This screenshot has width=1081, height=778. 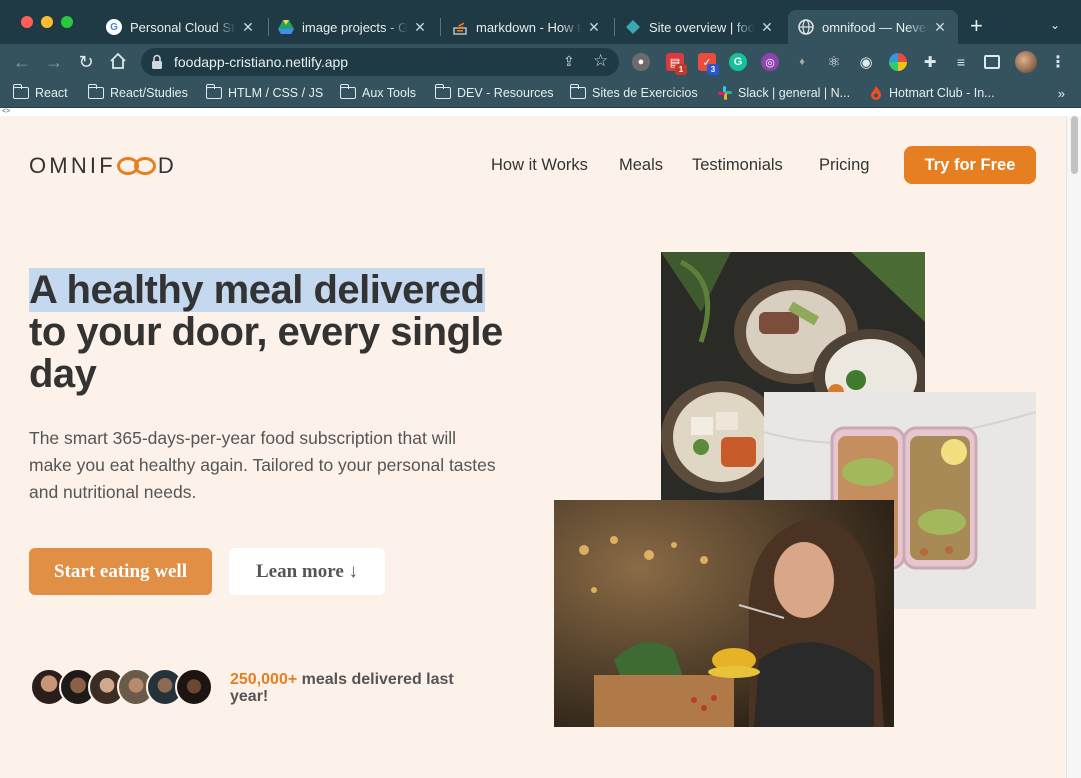 What do you see at coordinates (47, 22) in the screenshot?
I see `minimize-window-button` at bounding box center [47, 22].